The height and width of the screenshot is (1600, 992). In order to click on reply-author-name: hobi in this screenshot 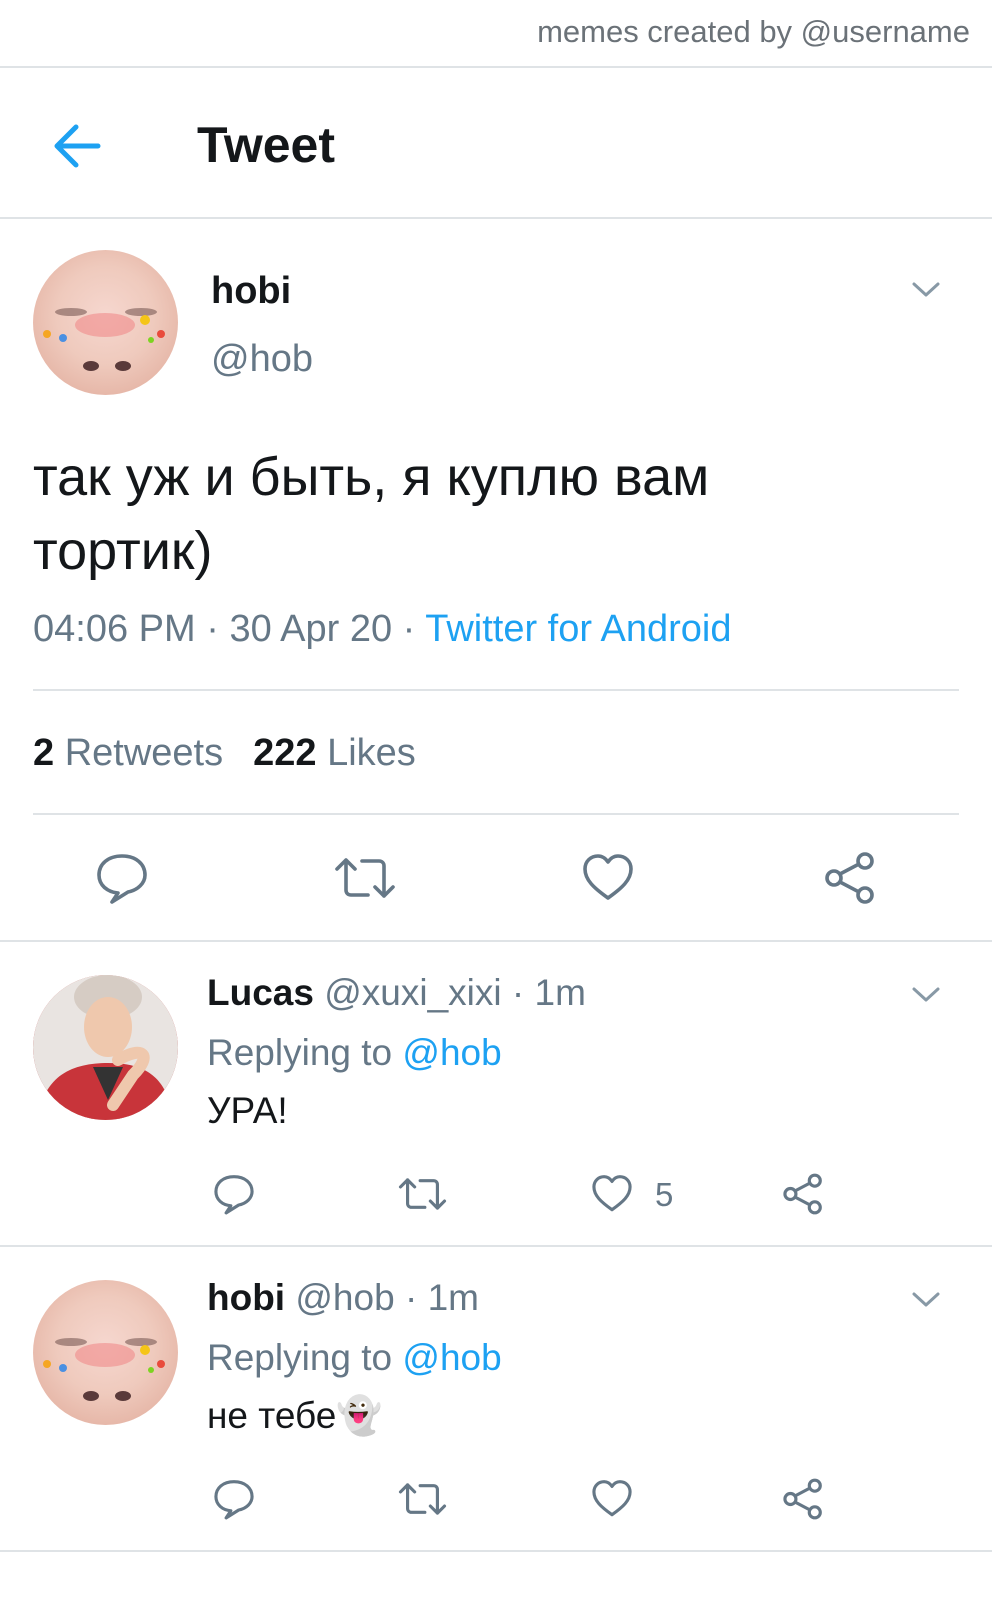, I will do `click(246, 1297)`.